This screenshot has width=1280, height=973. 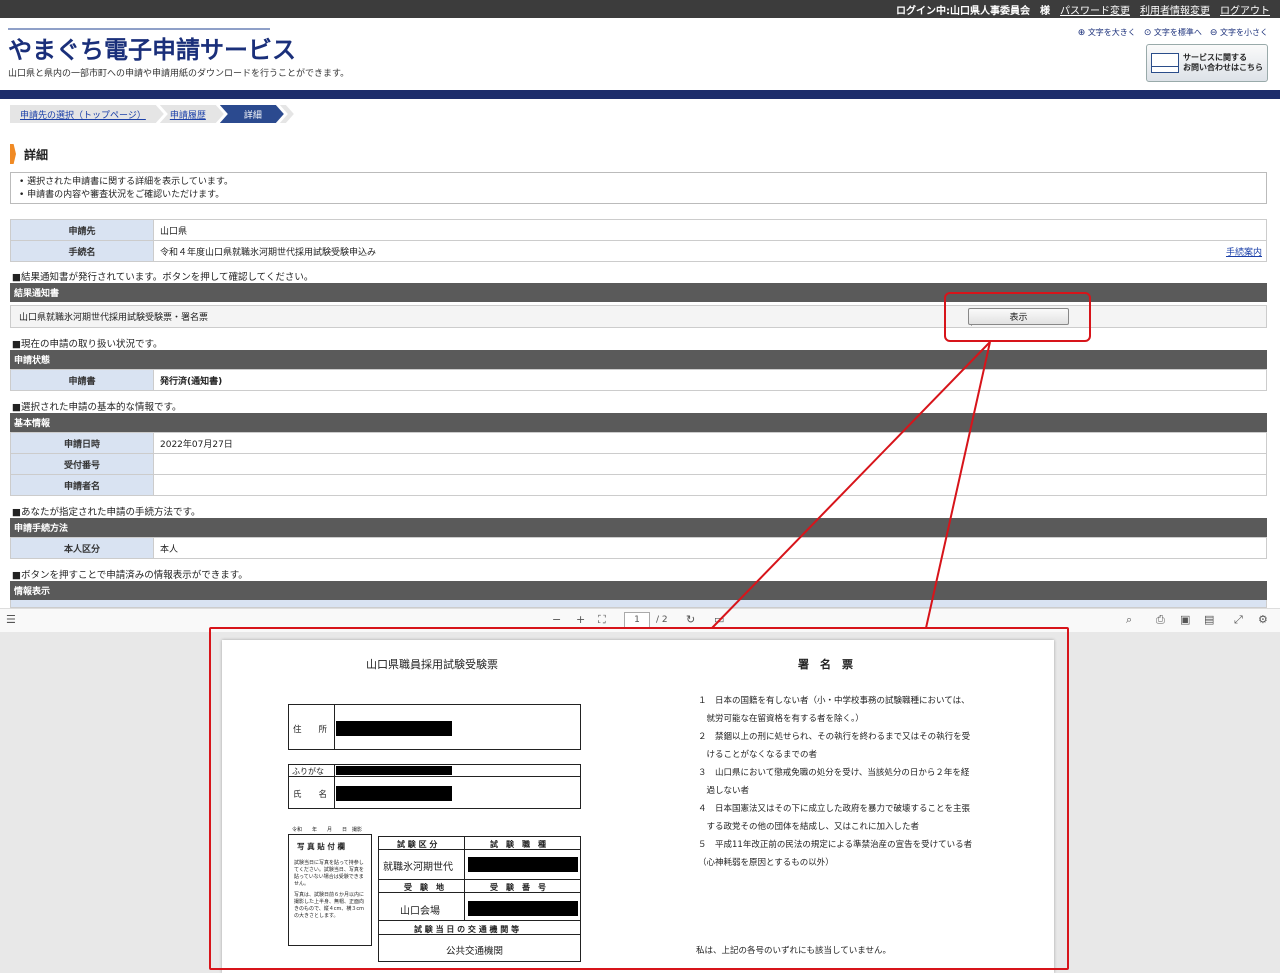 I want to click on zoom-out-button: −, so click(x=556, y=619).